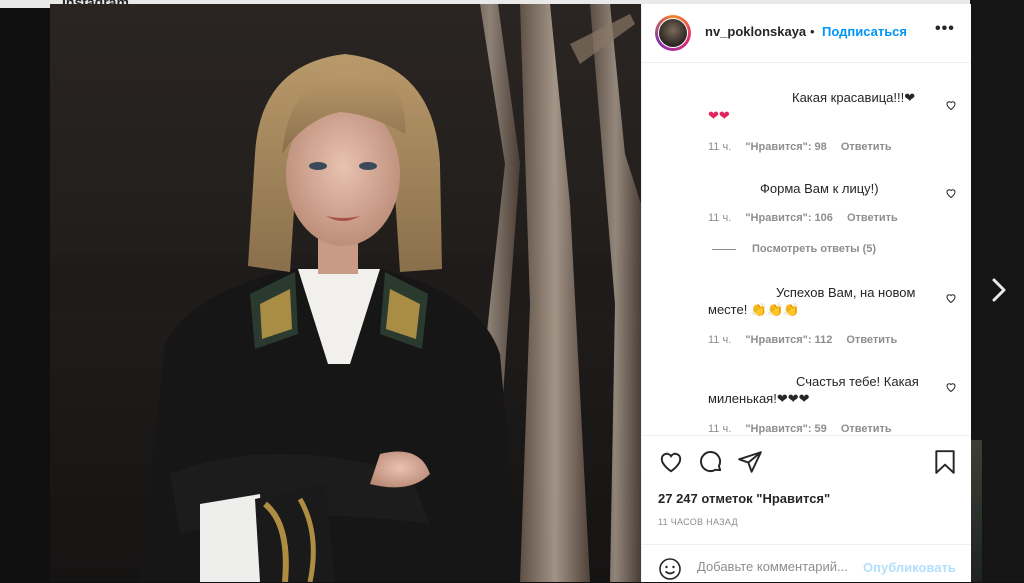 Image resolution: width=1024 pixels, height=583 pixels. I want to click on comment-icon, so click(711, 462).